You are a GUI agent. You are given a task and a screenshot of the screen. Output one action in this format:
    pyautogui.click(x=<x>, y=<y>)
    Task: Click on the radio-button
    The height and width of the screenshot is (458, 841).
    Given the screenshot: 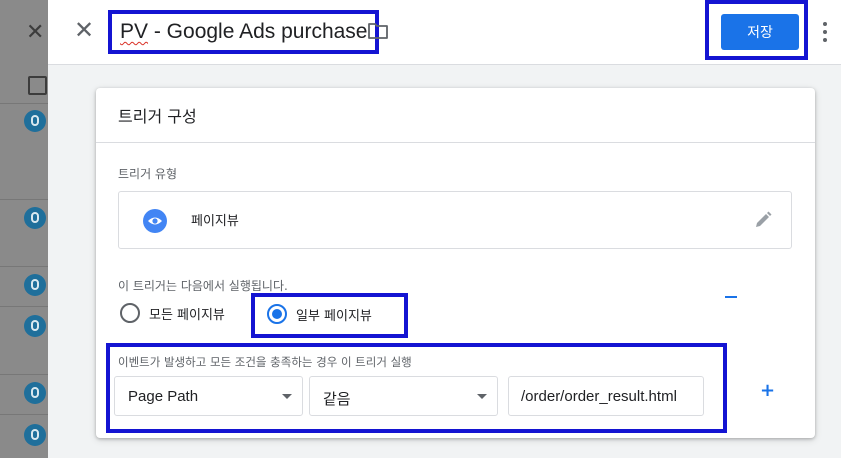 What is the action you would take?
    pyautogui.click(x=130, y=313)
    